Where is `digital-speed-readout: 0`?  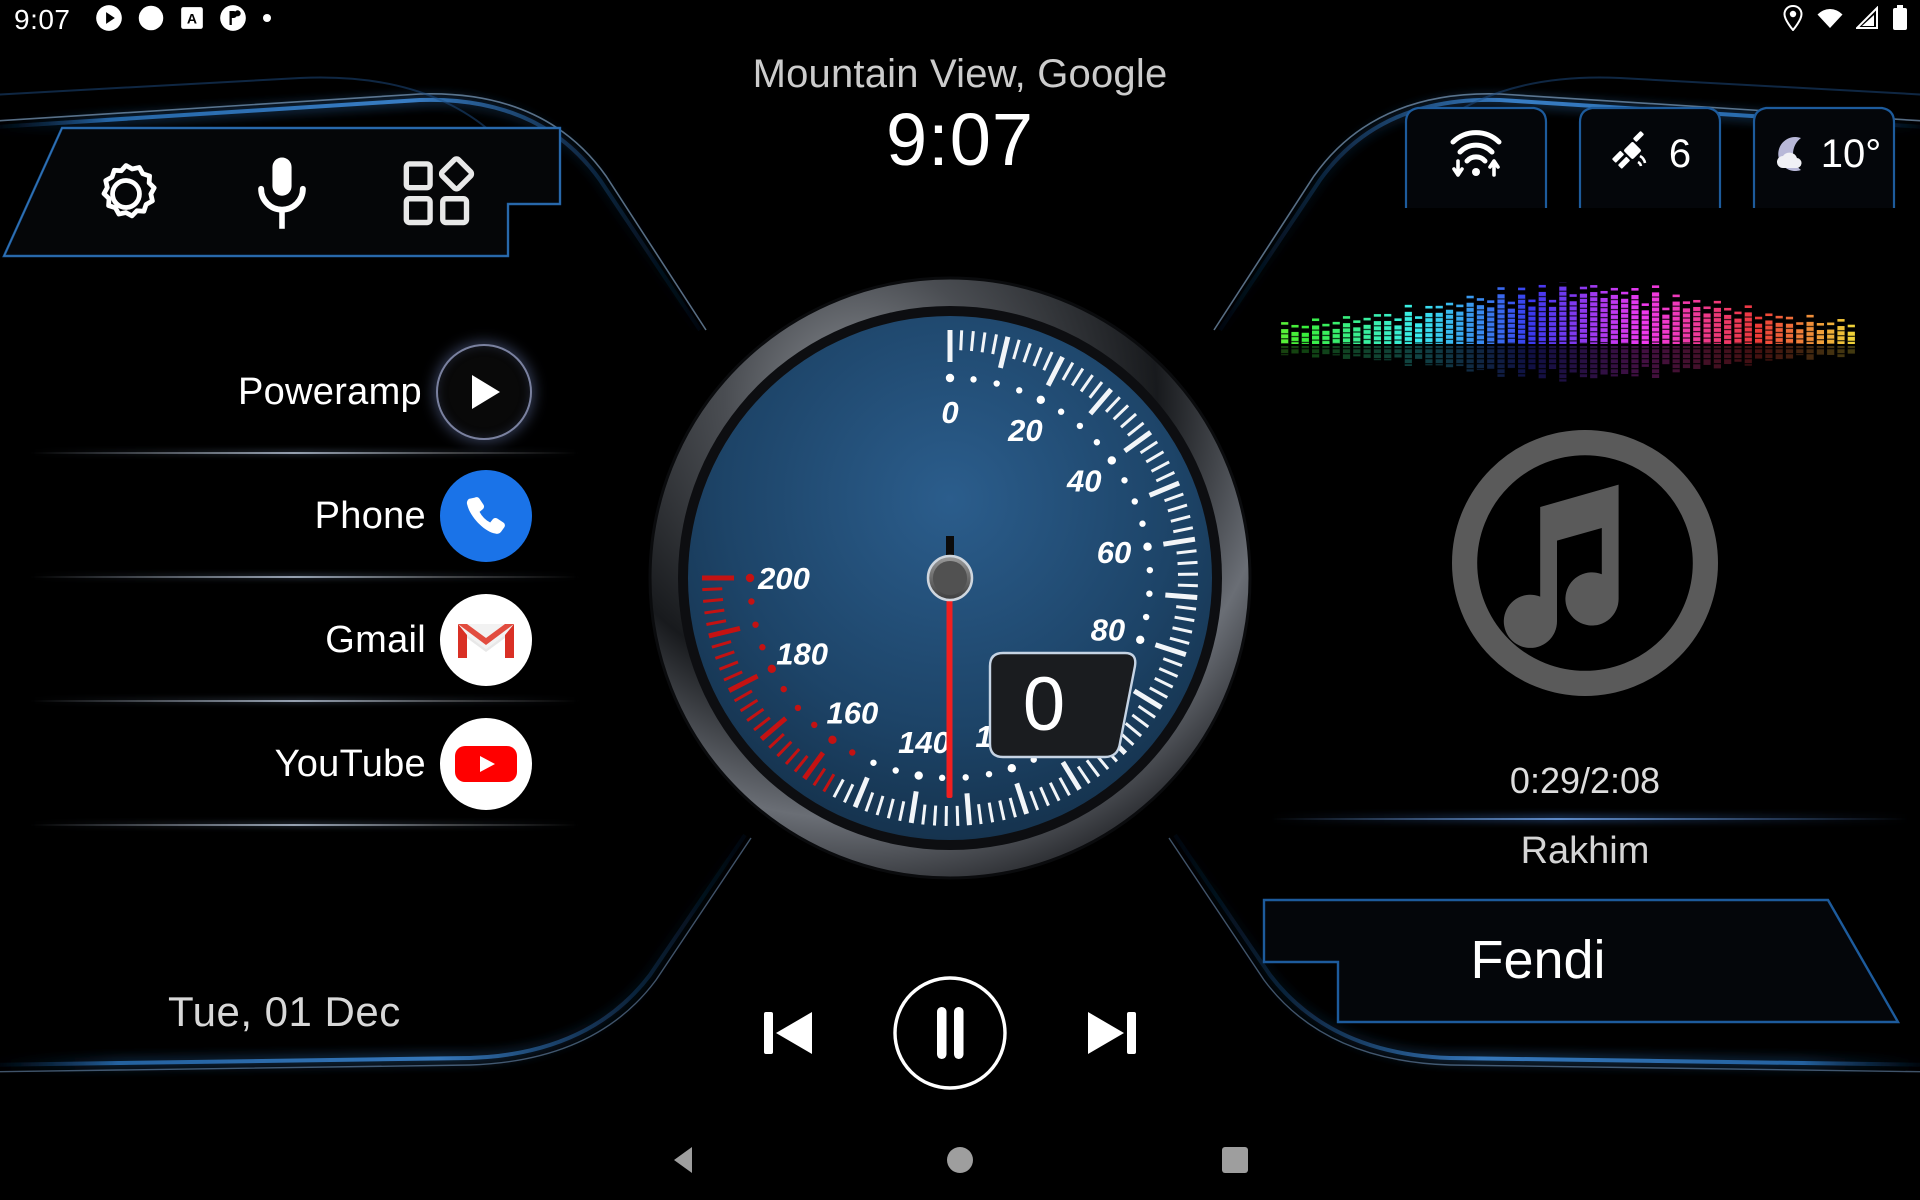
digital-speed-readout: 0 is located at coordinates (1062, 705).